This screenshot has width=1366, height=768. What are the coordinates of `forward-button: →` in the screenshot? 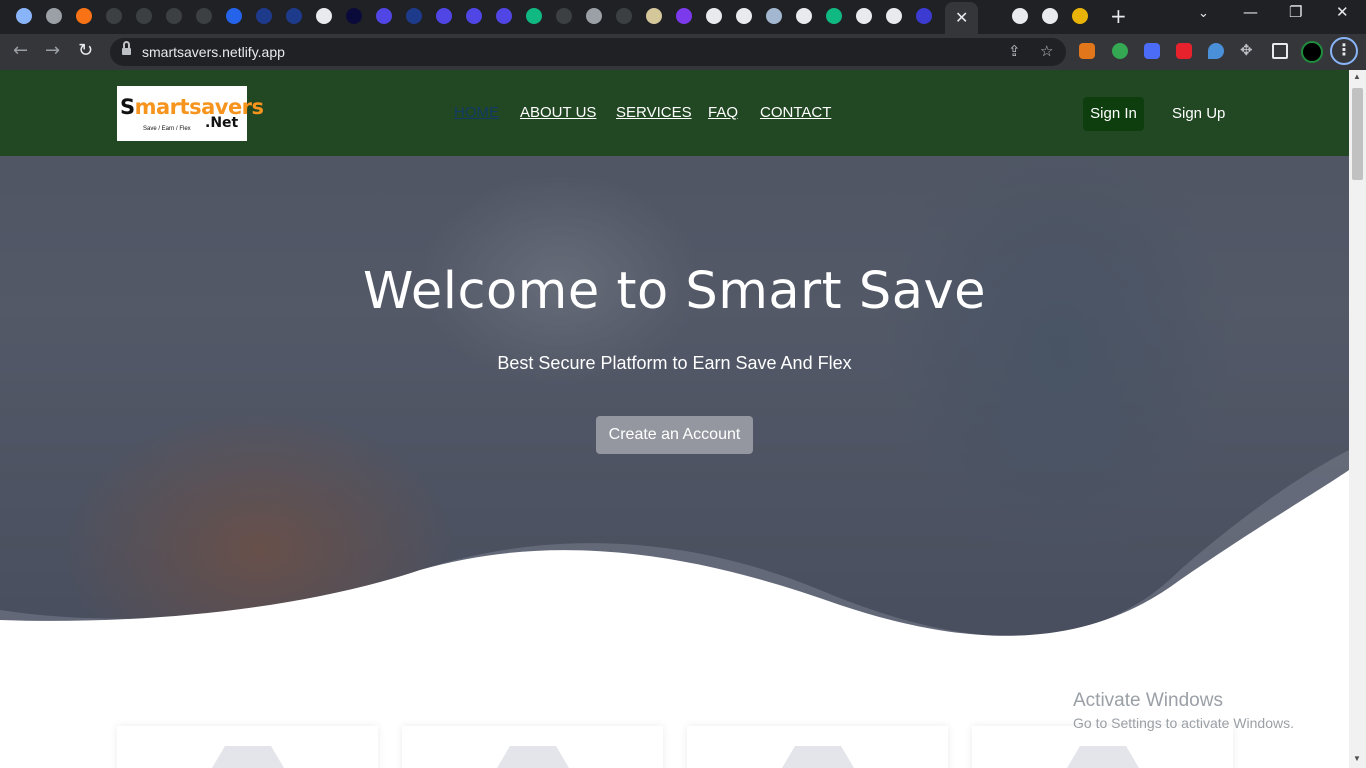 It's located at (52, 50).